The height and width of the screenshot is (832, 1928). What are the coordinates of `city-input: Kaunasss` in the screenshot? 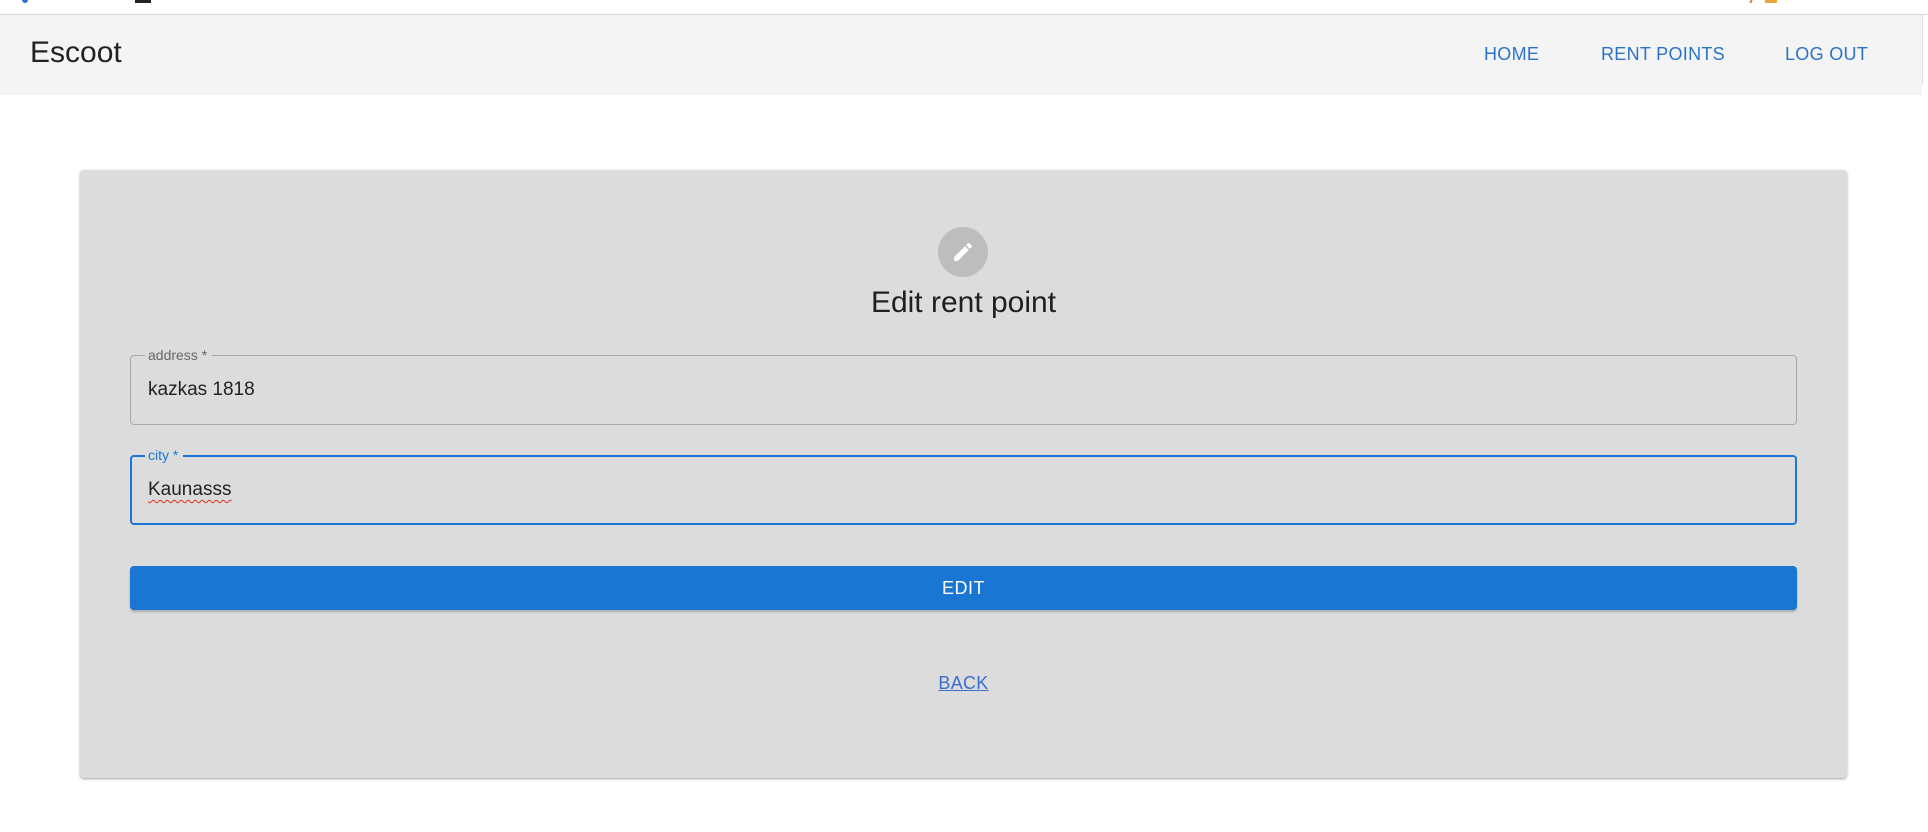 It's located at (189, 490).